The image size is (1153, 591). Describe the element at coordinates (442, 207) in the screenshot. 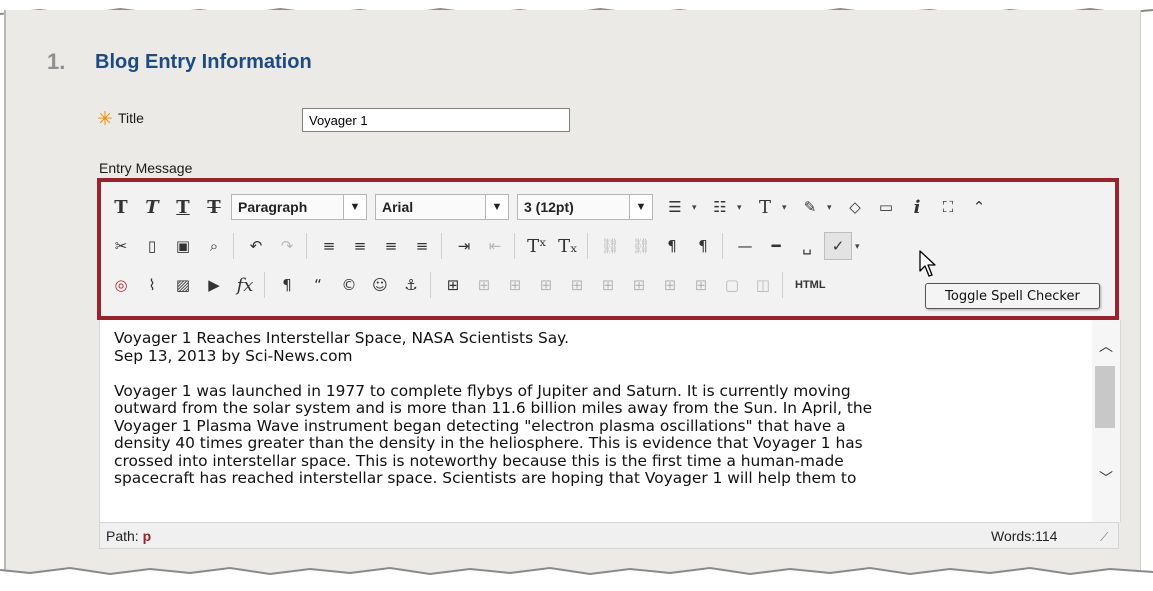

I see `font-select: Arial ▼` at that location.